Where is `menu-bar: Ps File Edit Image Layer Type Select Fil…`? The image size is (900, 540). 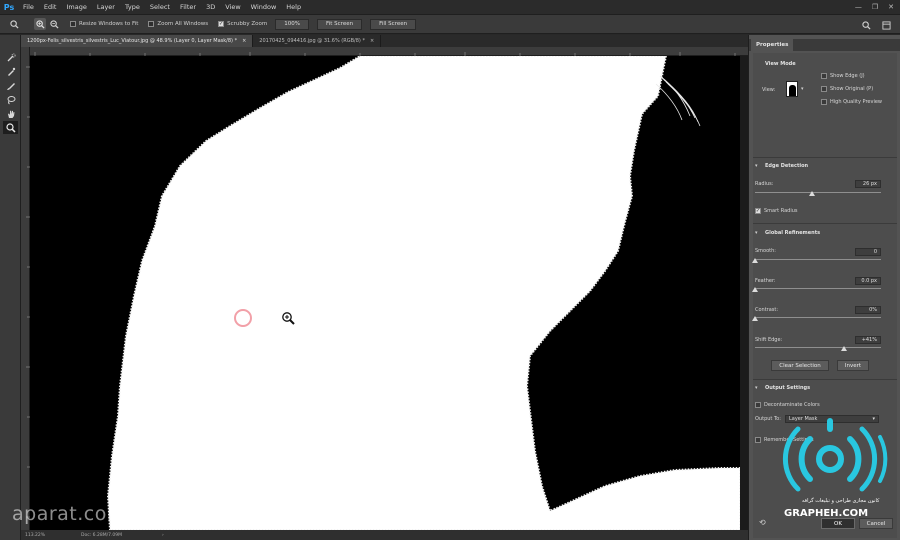 menu-bar: Ps File Edit Image Layer Type Select Fil… is located at coordinates (450, 7).